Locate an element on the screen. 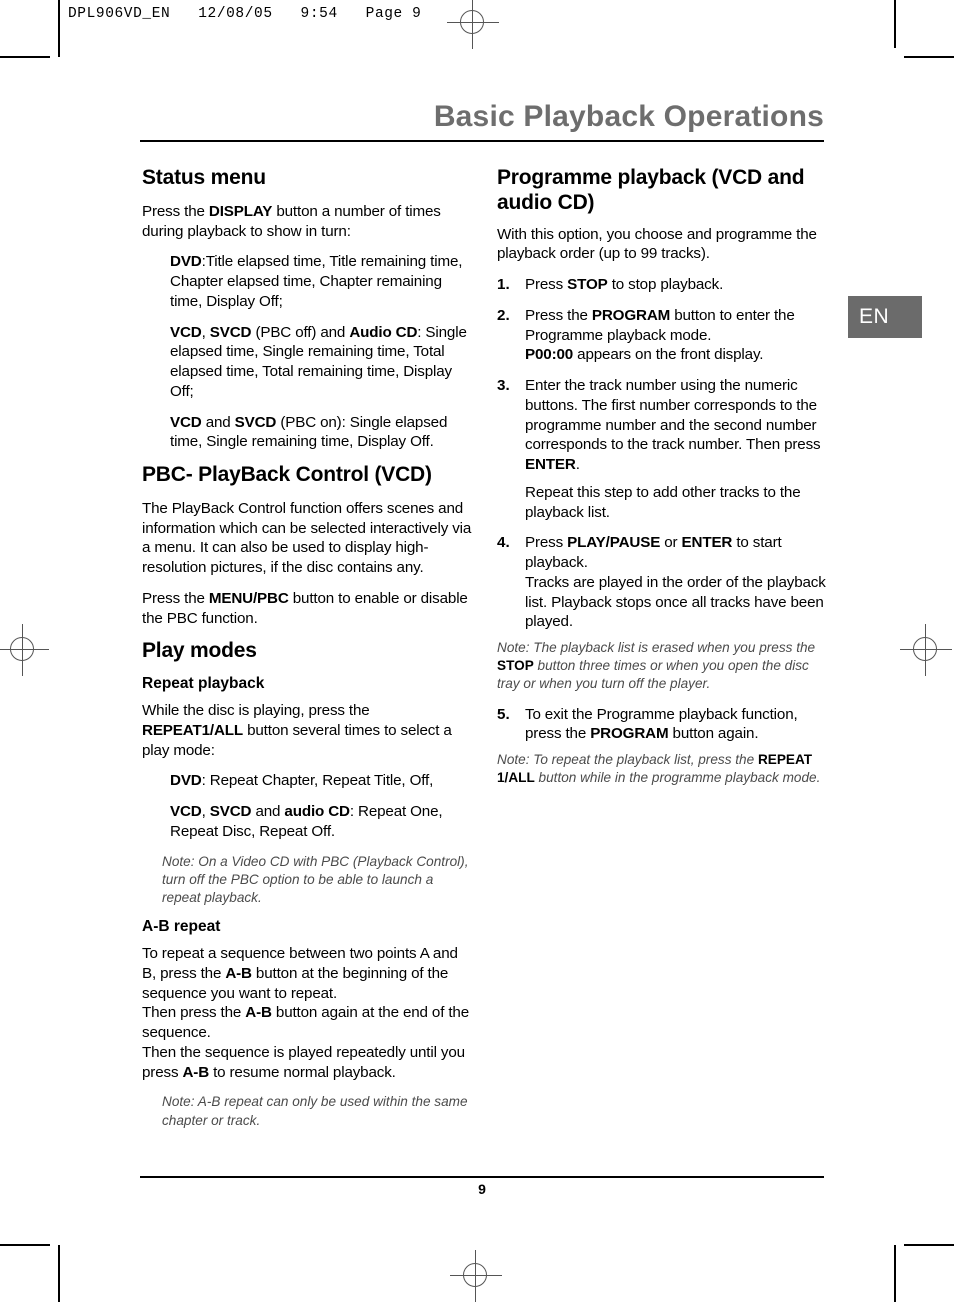  crop-mark-bottom-right-horizontal is located at coordinates (929, 1245).